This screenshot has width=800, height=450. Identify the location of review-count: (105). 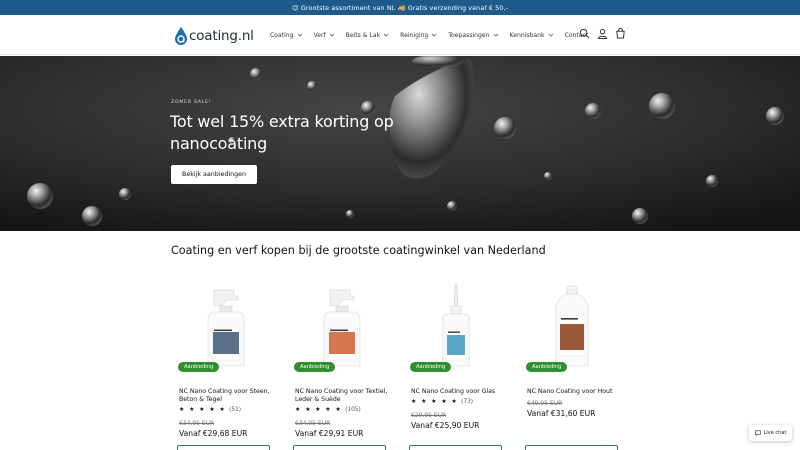
(353, 410).